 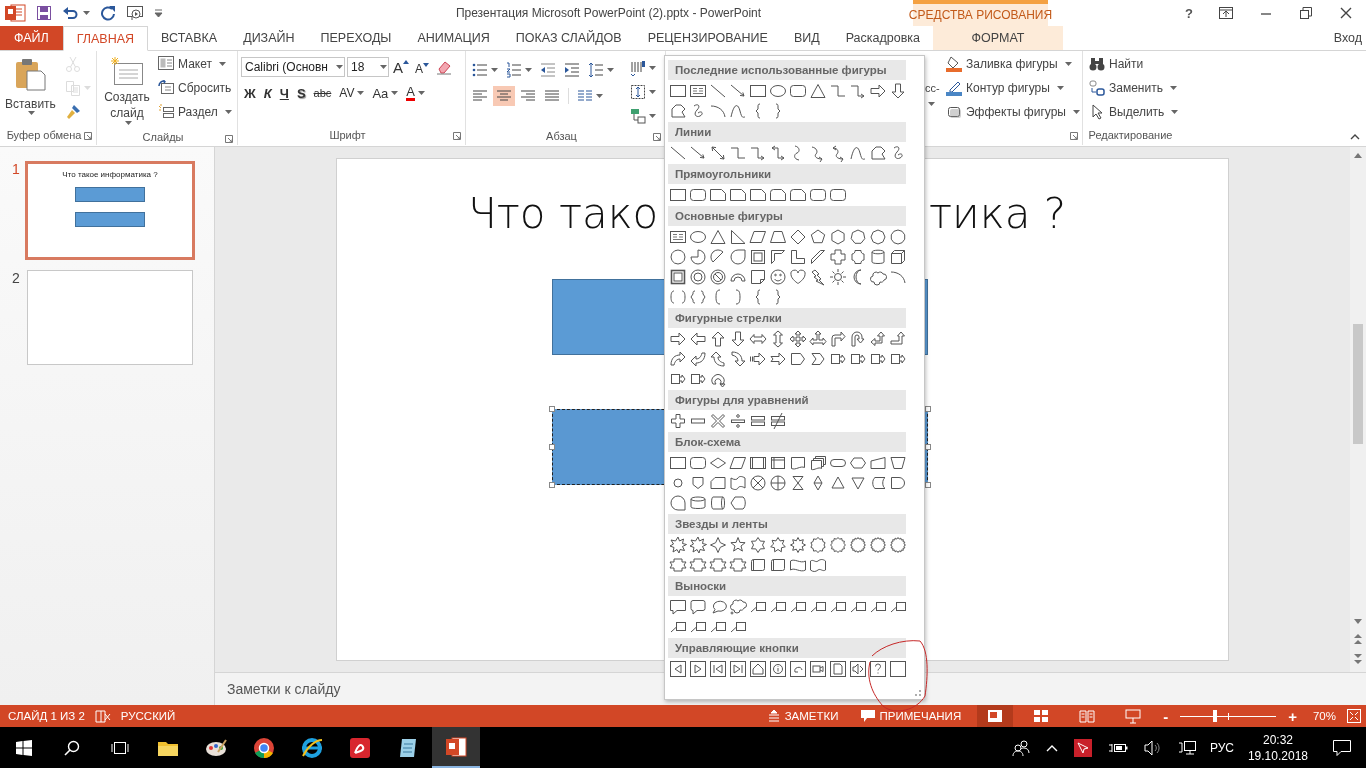 I want to click on slide-title: тика ?, so click(x=998, y=214).